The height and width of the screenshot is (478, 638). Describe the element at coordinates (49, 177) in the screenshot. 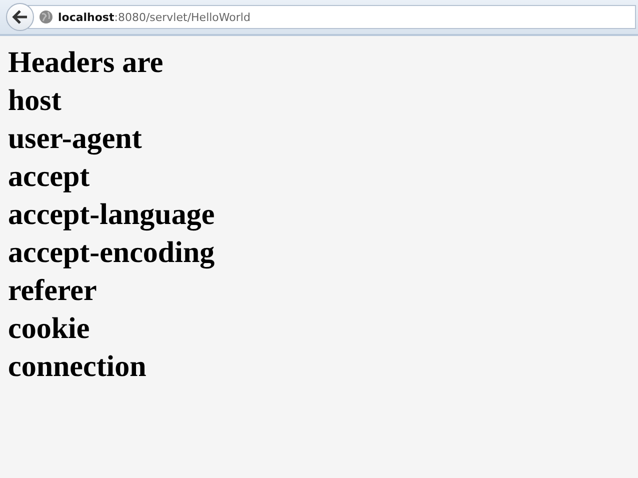

I see `header-name: accept` at that location.